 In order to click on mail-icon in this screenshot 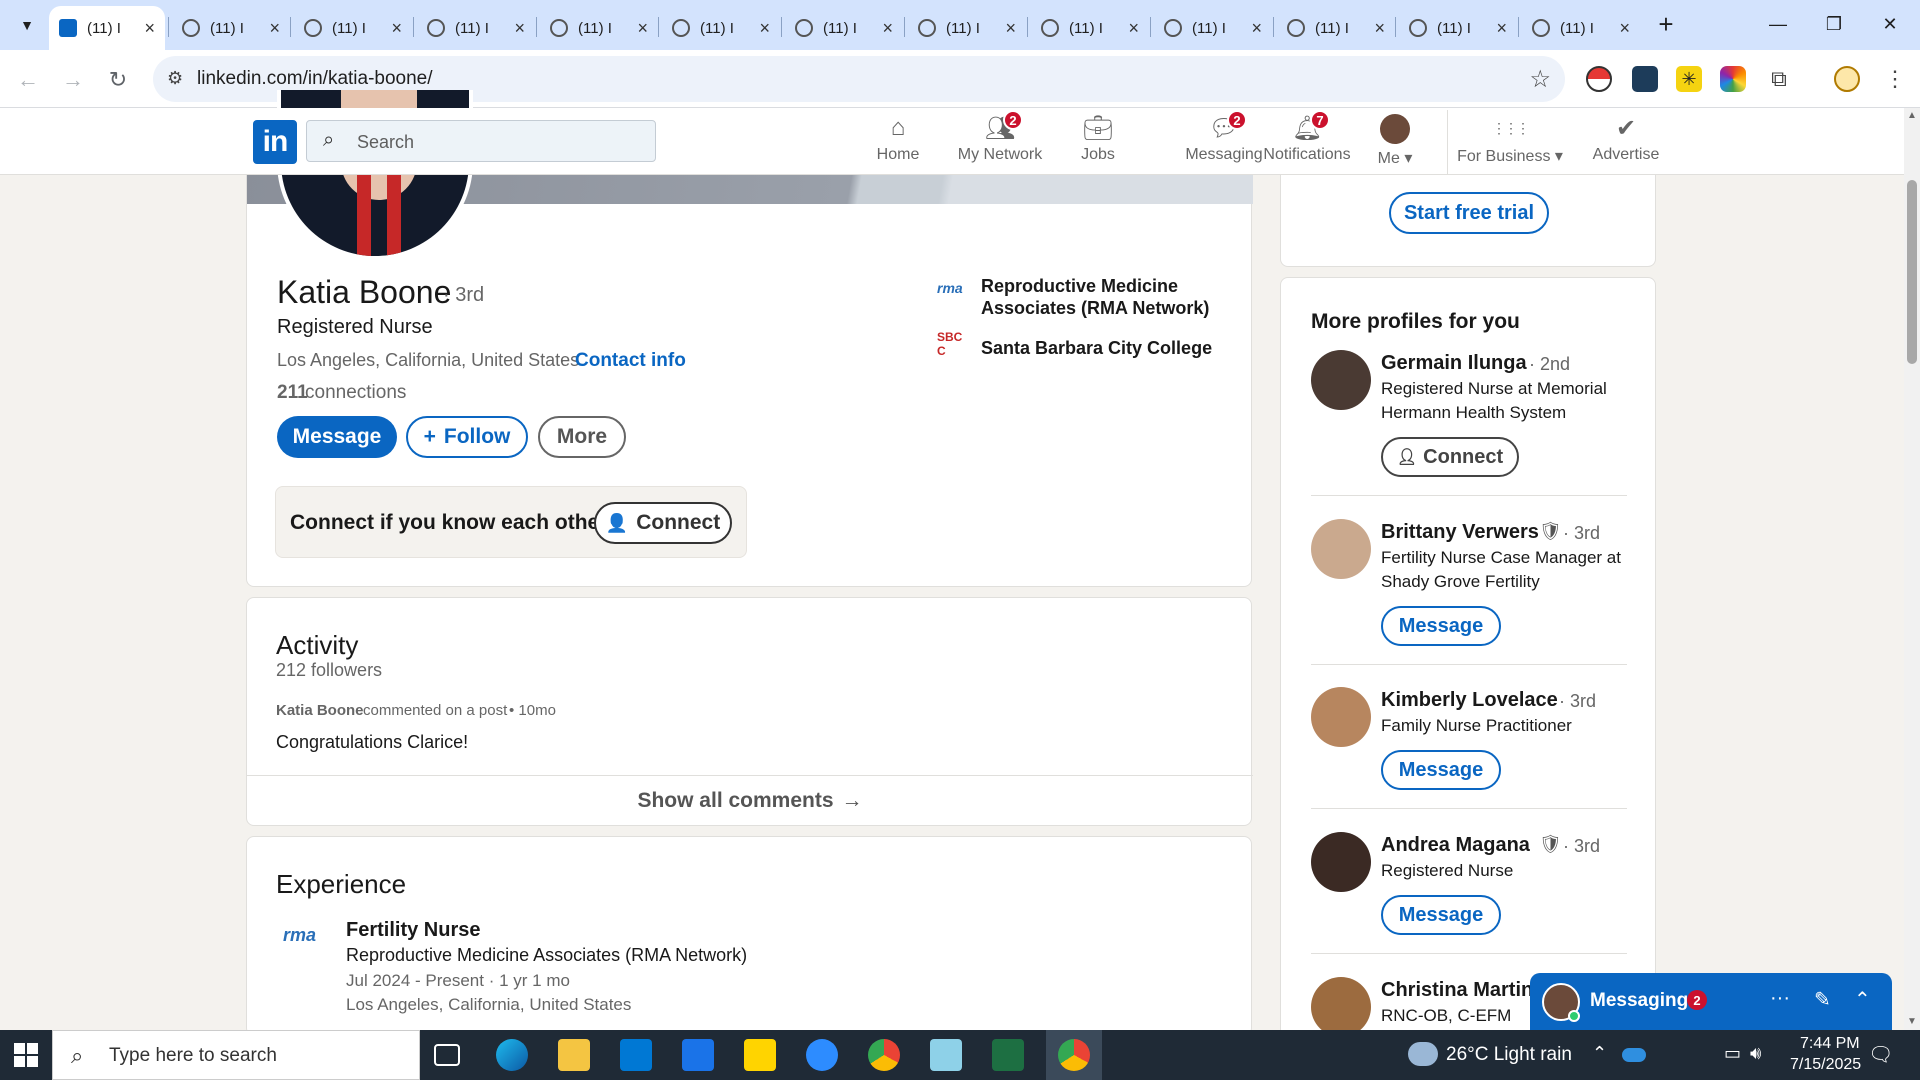, I will do `click(698, 1055)`.